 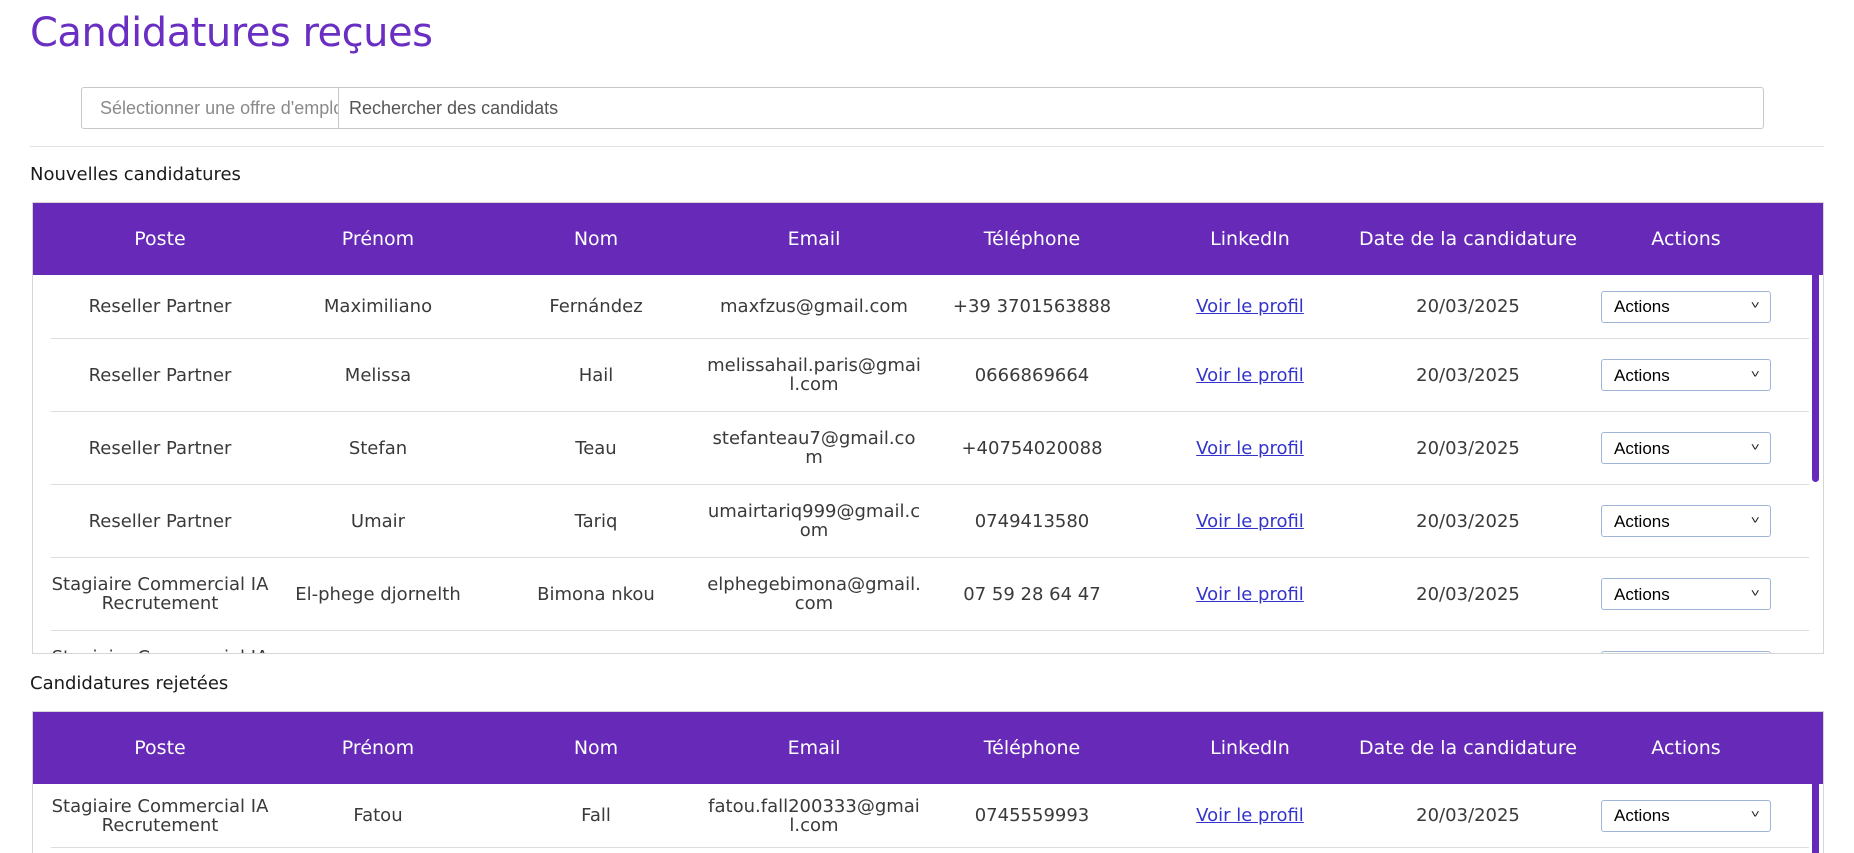 What do you see at coordinates (814, 815) in the screenshot?
I see `email-cell: fatou.fall200333@gmail.com` at bounding box center [814, 815].